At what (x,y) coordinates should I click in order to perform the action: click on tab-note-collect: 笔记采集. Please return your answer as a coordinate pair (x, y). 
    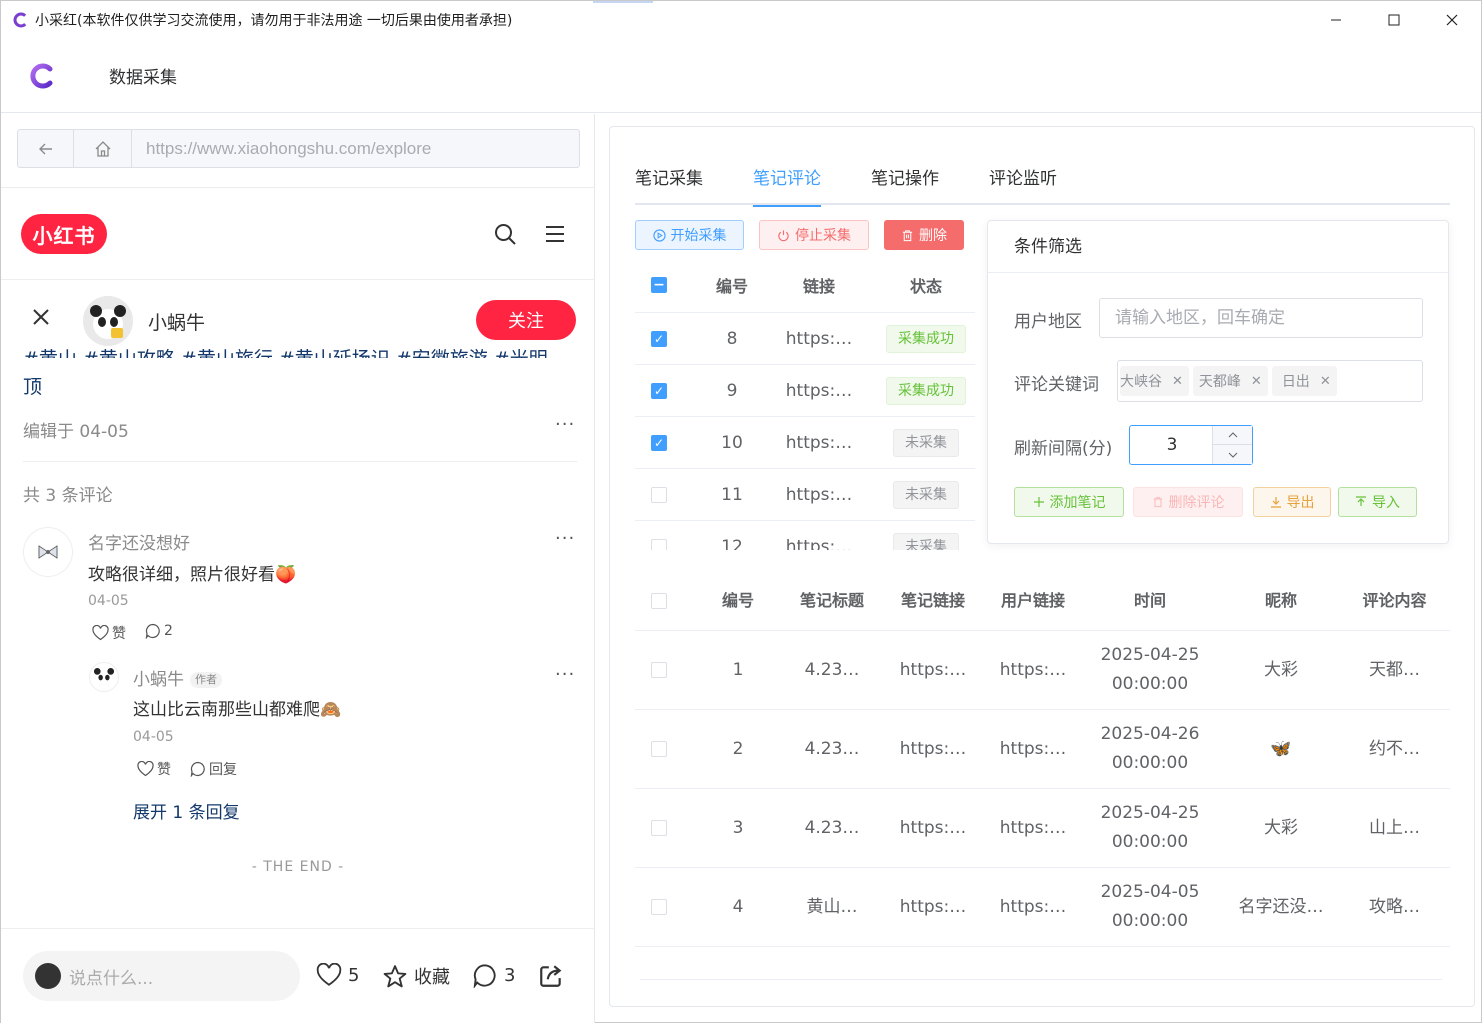
    Looking at the image, I should click on (669, 186).